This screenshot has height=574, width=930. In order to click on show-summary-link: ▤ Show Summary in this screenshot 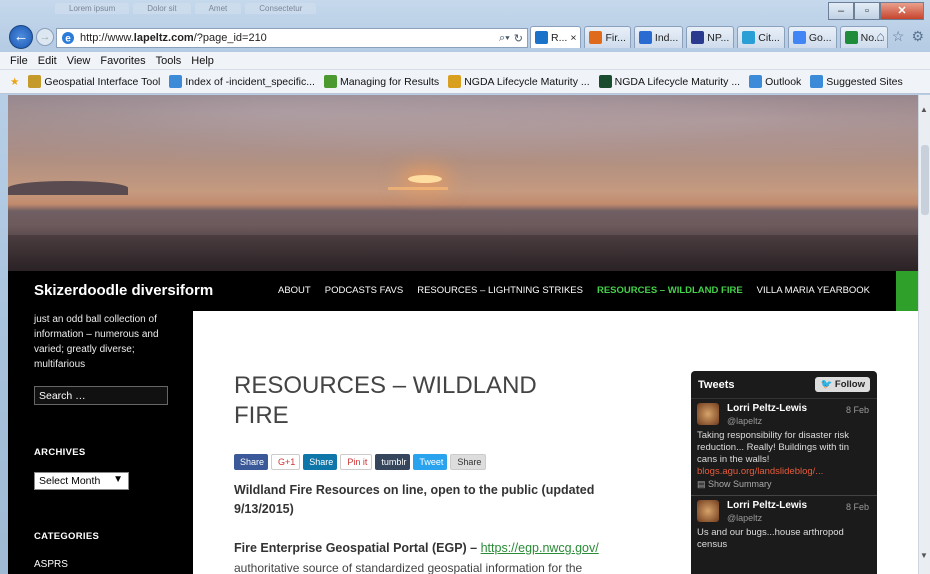, I will do `click(784, 484)`.